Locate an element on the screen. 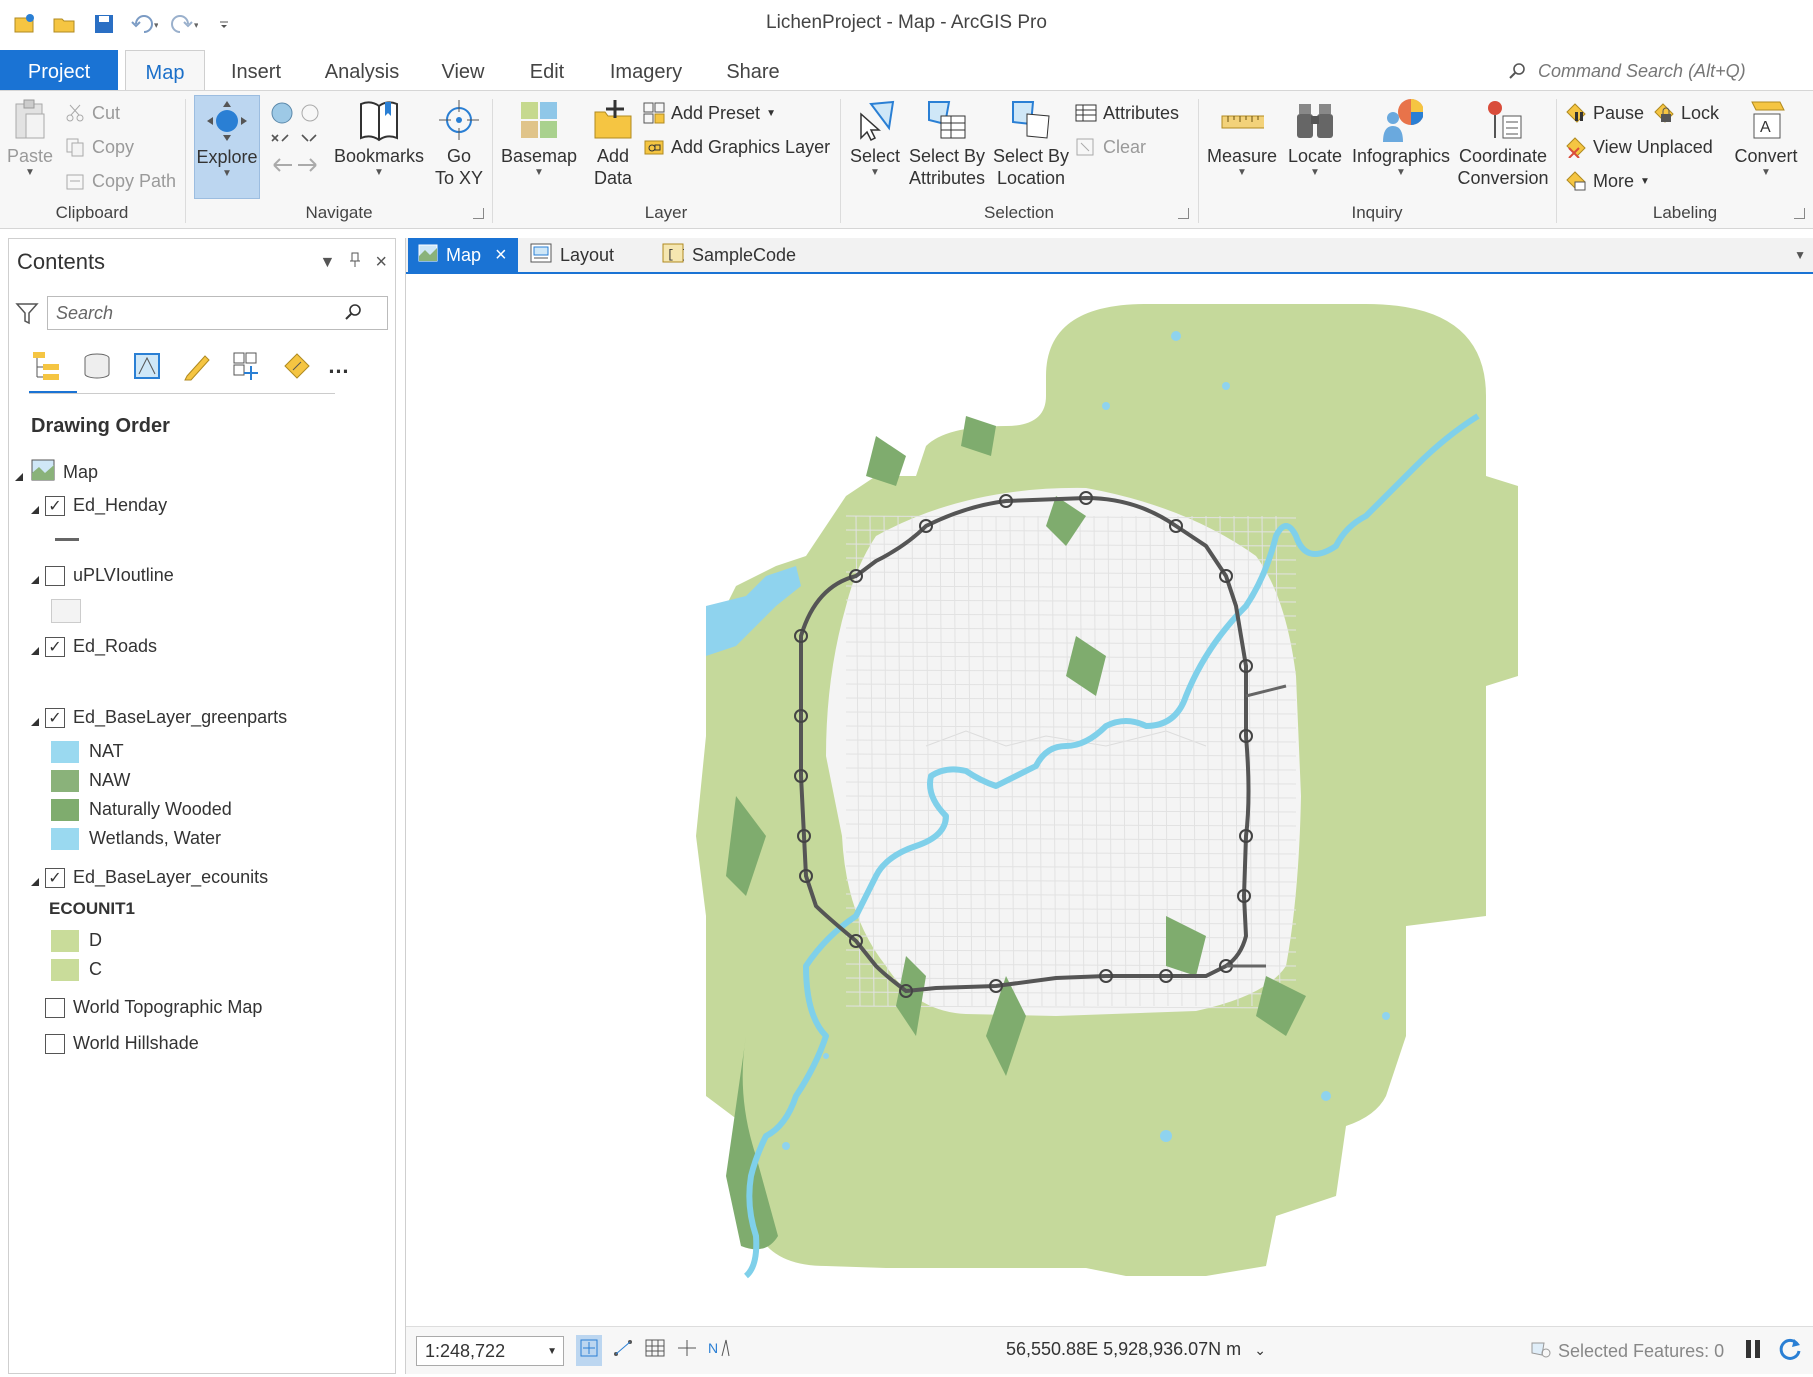 The height and width of the screenshot is (1377, 1813). list-by-labeling-icon is located at coordinates (297, 366).